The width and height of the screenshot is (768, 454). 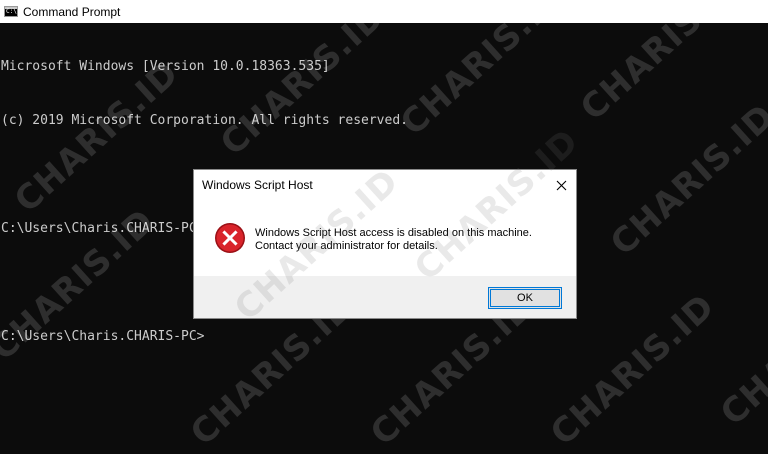 I want to click on console-prompt: C:\Users\Charis.CHARIS-PC>, so click(x=384, y=337).